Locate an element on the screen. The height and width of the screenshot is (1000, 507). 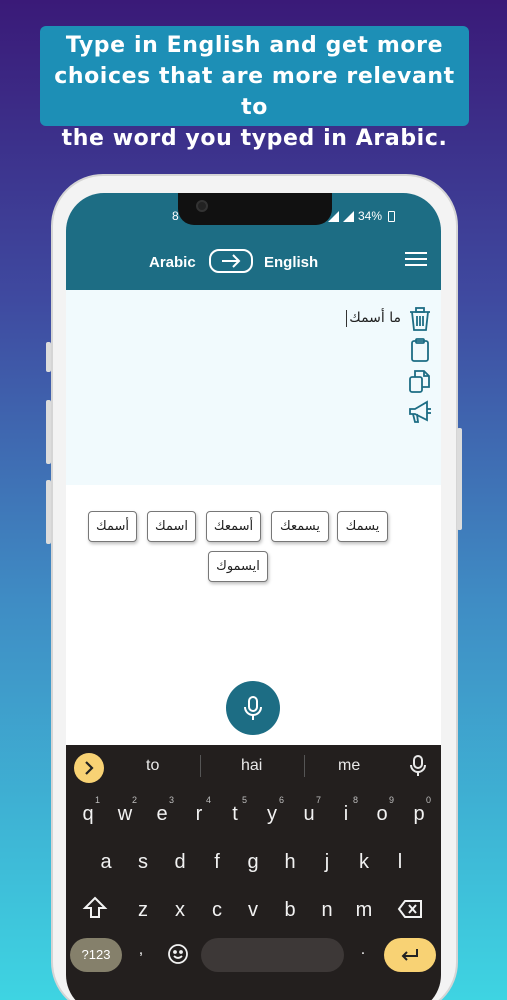
backspace-icon is located at coordinates (409, 909).